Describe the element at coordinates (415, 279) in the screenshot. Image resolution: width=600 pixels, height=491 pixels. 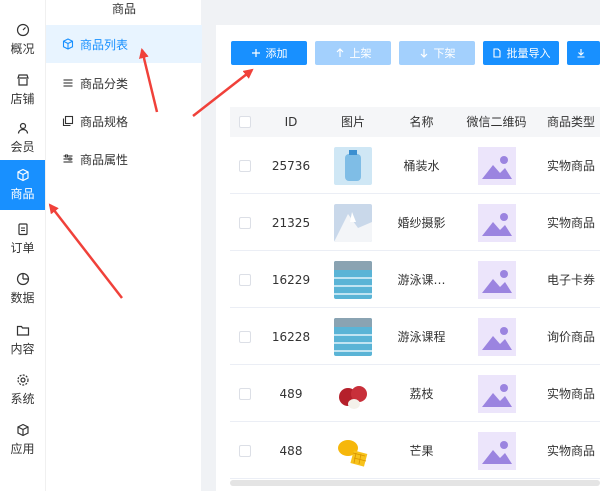
I see `table-row: 16229 游泳课… 电子卡券` at that location.